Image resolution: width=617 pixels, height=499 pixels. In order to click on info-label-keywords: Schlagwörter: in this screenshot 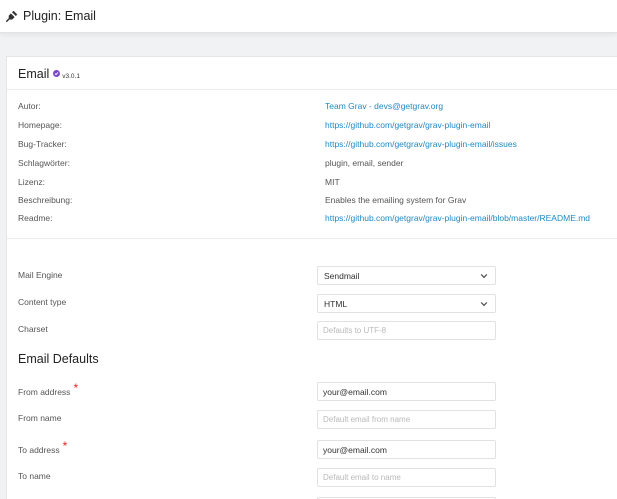, I will do `click(44, 163)`.